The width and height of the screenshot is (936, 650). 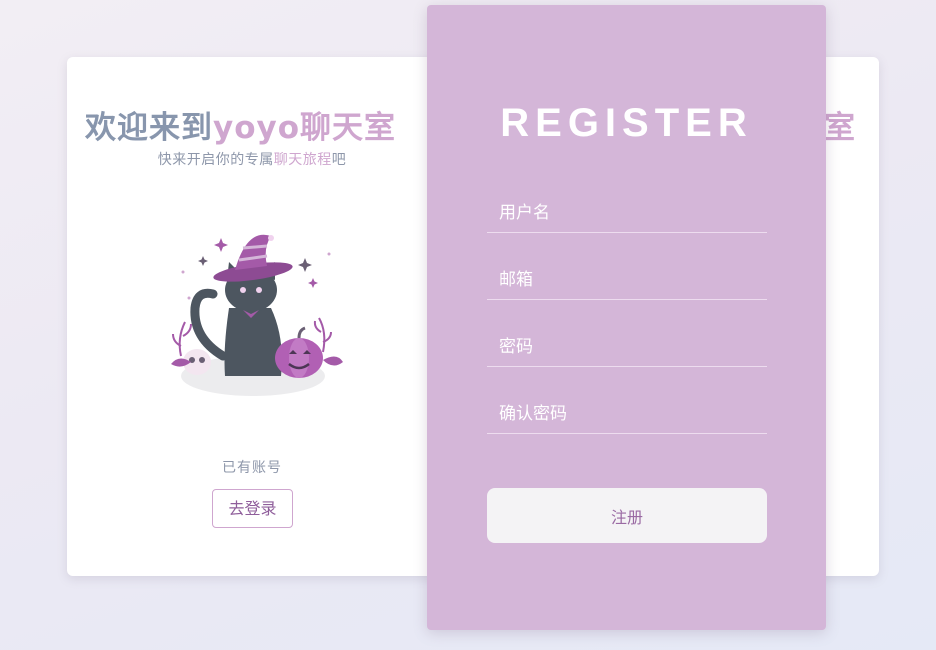 What do you see at coordinates (626, 123) in the screenshot?
I see `register-title: REGISTER` at bounding box center [626, 123].